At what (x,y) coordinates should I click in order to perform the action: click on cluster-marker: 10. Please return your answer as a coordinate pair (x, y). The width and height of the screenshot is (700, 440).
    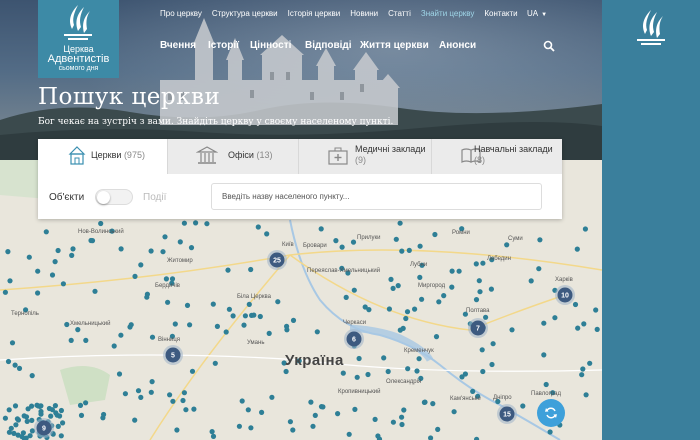
    Looking at the image, I should click on (565, 295).